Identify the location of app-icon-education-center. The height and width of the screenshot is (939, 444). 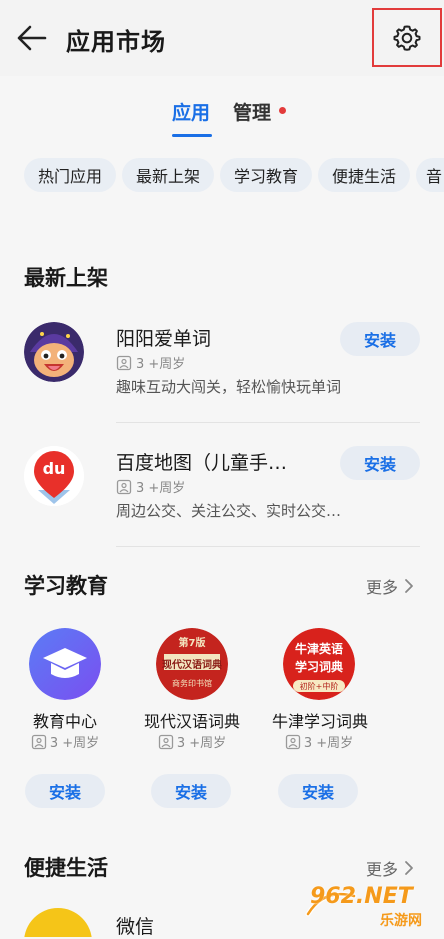
(65, 664).